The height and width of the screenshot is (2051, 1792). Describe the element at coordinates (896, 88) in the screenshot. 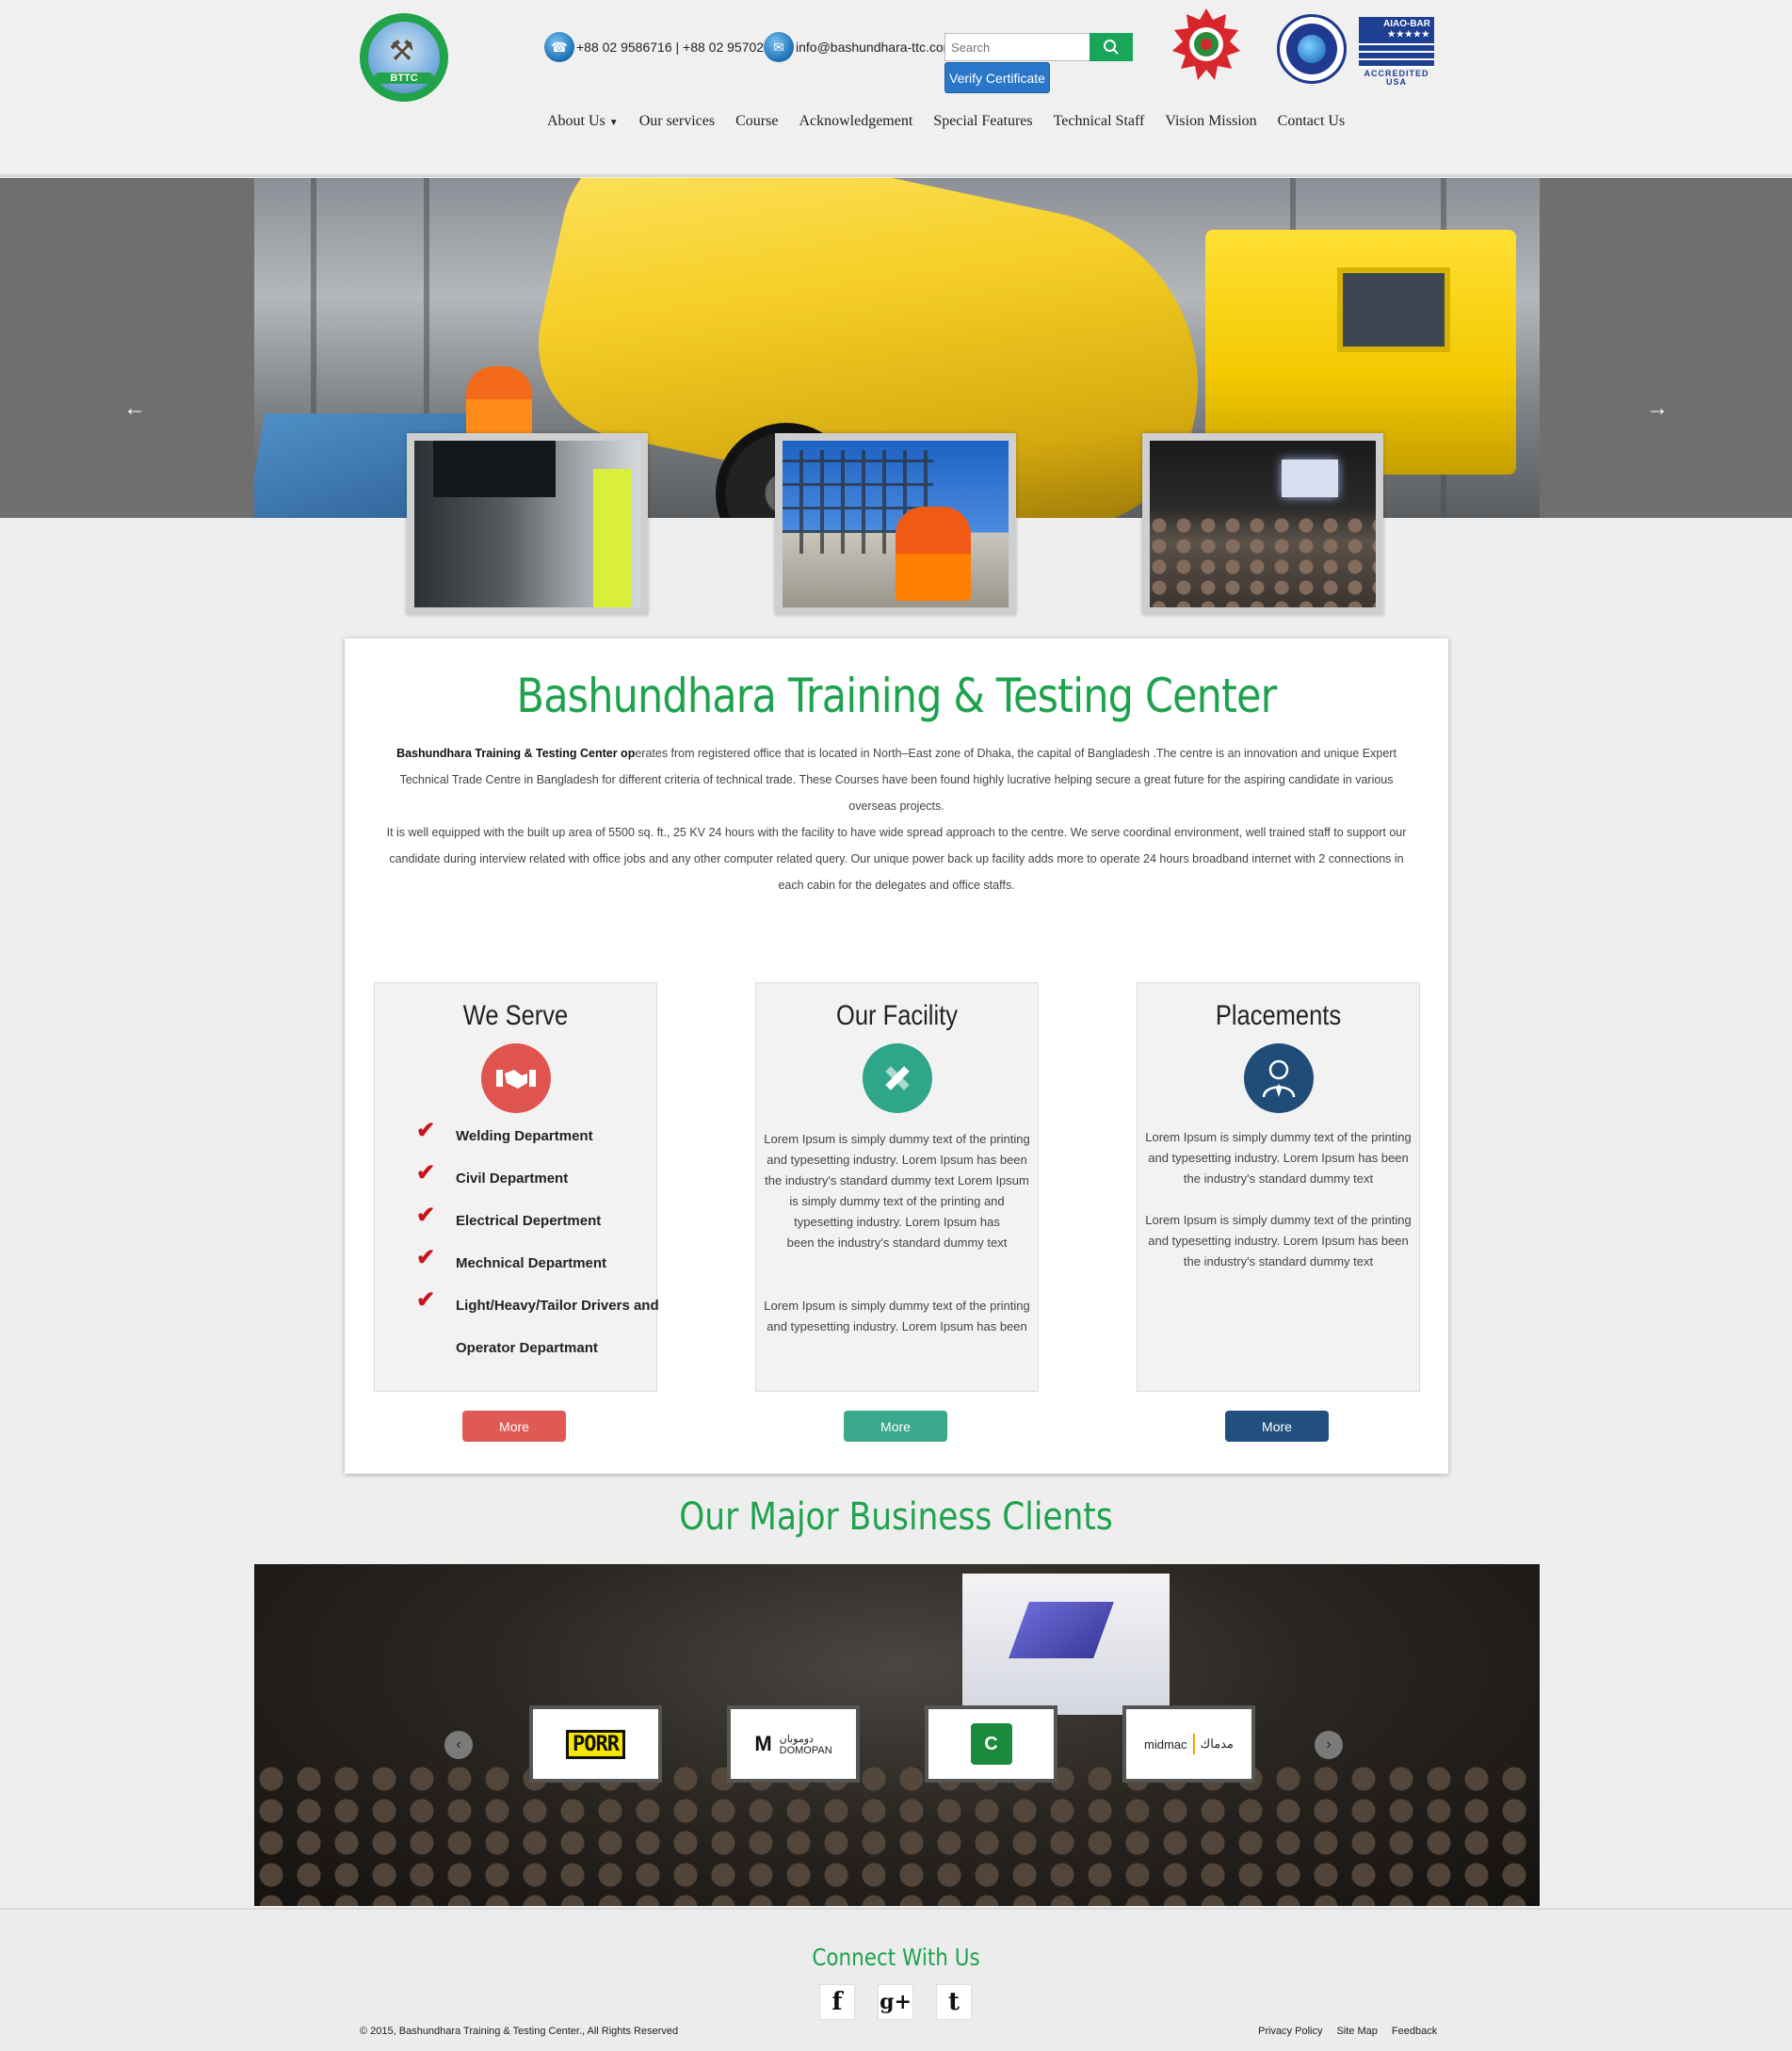

I see `site-header` at that location.